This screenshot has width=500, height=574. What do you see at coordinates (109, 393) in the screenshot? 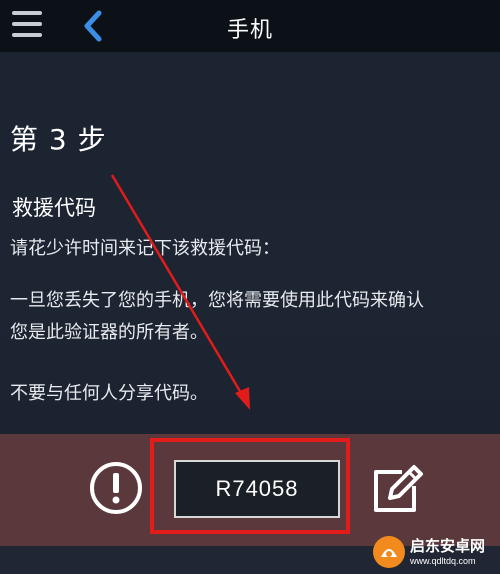
I see `warning-text: 不要与任何人分享代码。` at bounding box center [109, 393].